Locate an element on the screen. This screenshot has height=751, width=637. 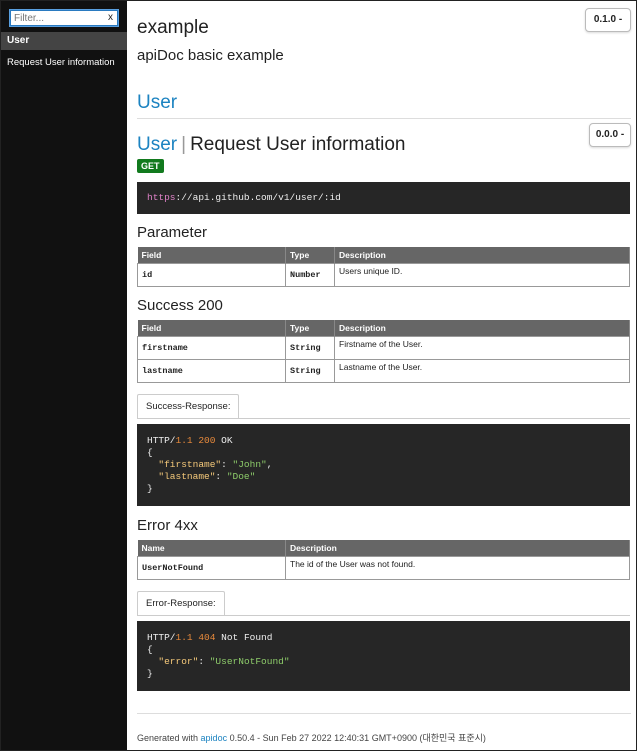
type-cell: Number is located at coordinates (310, 275).